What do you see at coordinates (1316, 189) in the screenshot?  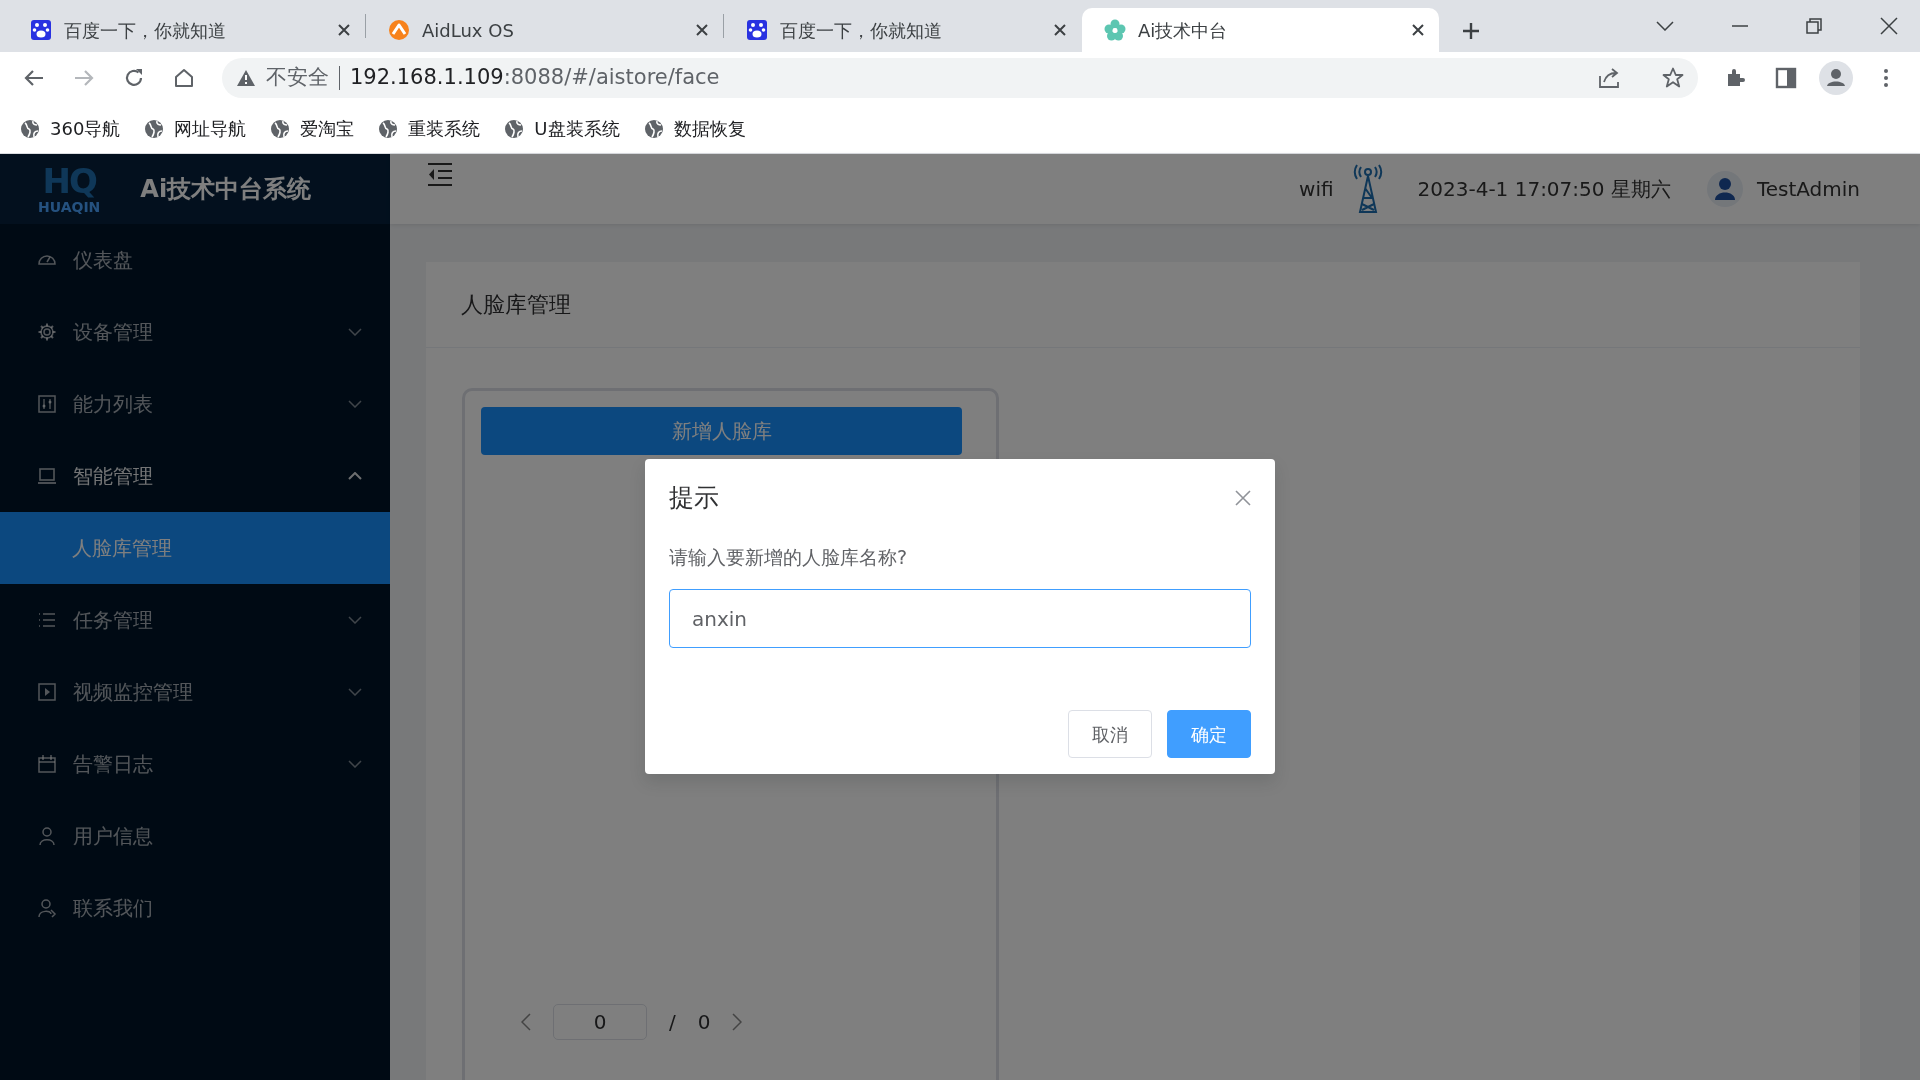 I see `network-label: wifi` at bounding box center [1316, 189].